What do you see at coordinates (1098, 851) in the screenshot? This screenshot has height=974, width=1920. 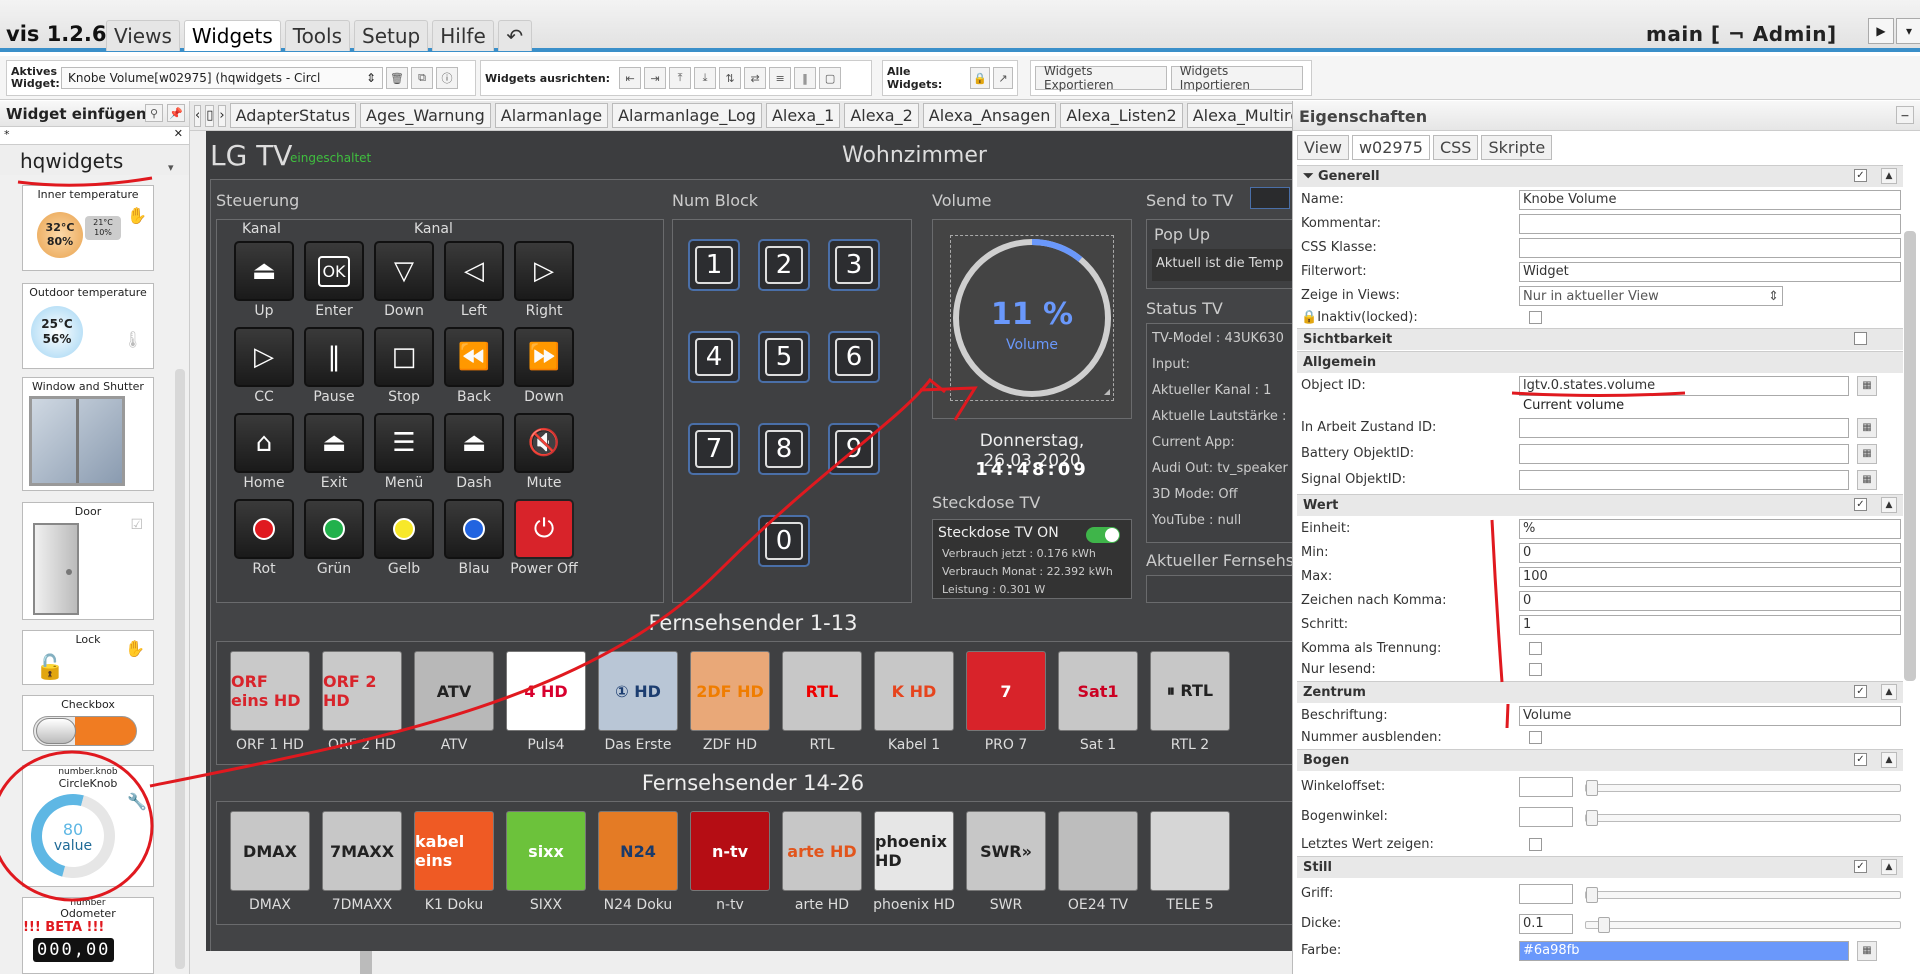 I see `channel-tile` at bounding box center [1098, 851].